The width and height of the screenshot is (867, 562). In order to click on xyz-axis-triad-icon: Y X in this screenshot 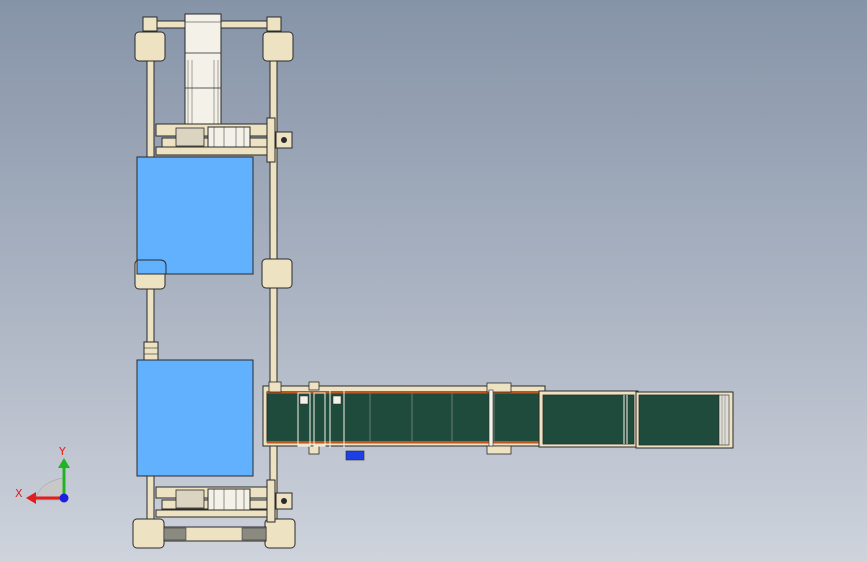, I will do `click(42, 474)`.